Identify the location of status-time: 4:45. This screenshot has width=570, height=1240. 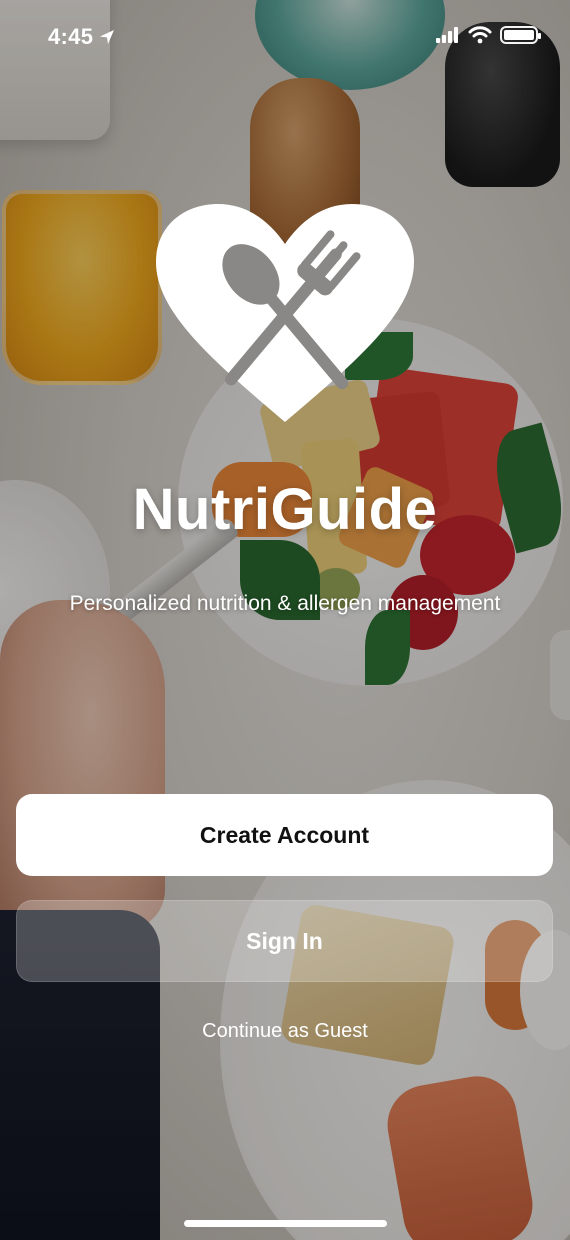
(81, 37).